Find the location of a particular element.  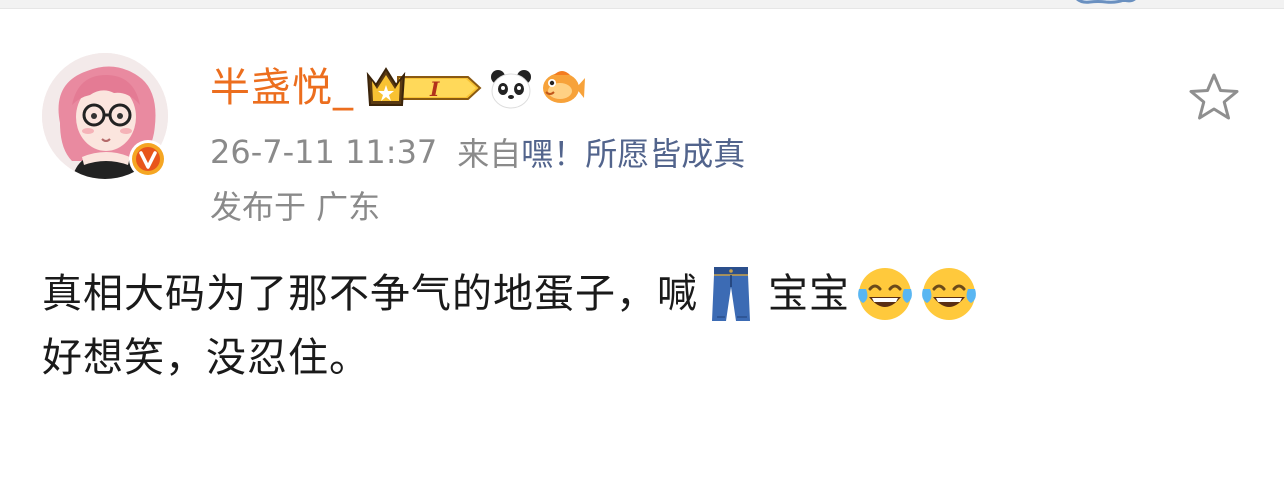

username-row: 半盏悦_ I is located at coordinates (398, 88).